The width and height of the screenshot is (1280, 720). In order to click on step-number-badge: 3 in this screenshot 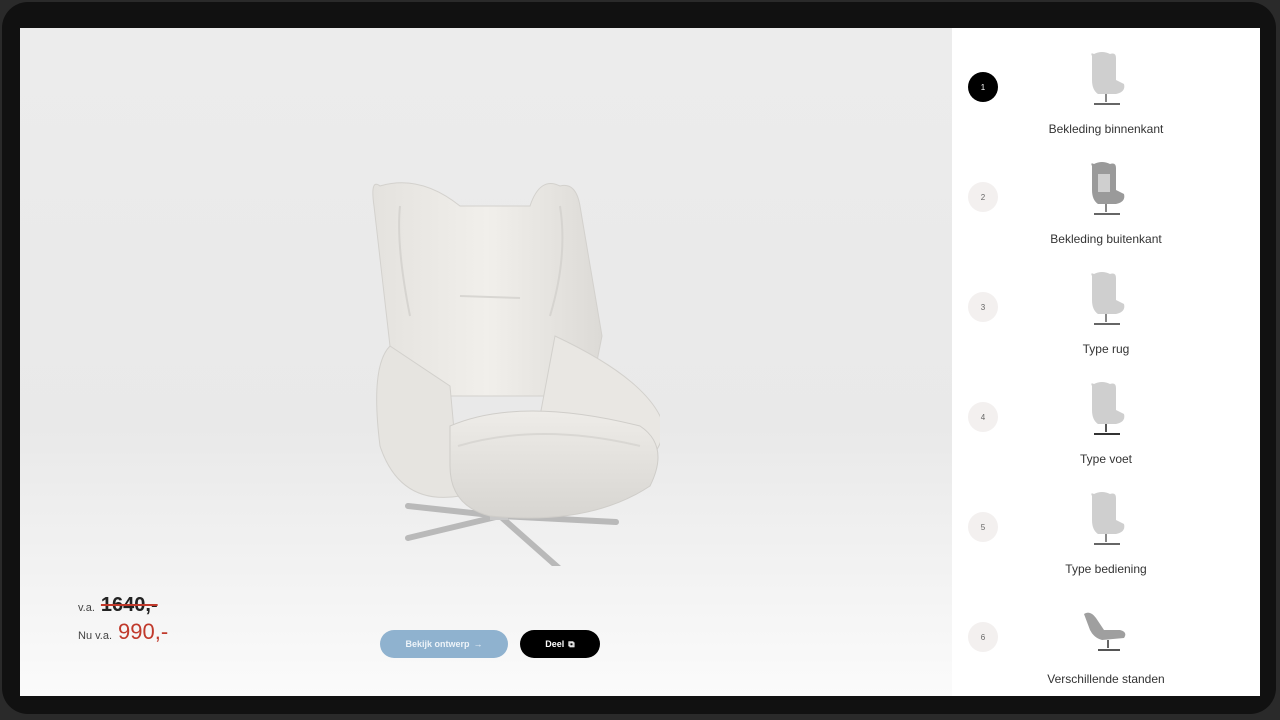, I will do `click(983, 307)`.